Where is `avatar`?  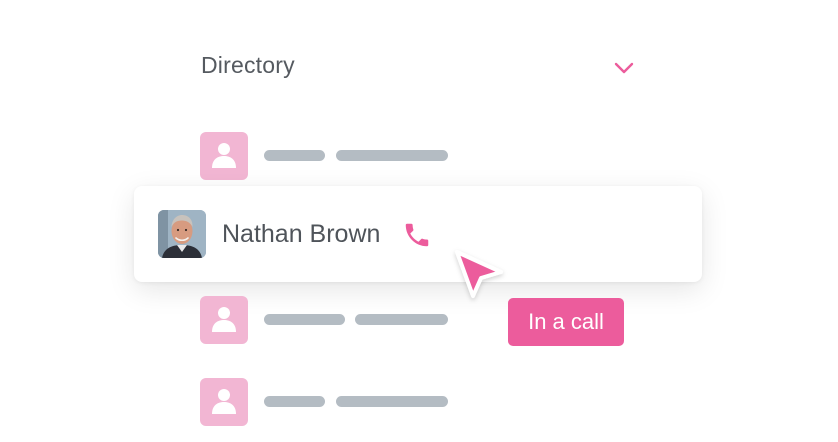
avatar is located at coordinates (182, 234).